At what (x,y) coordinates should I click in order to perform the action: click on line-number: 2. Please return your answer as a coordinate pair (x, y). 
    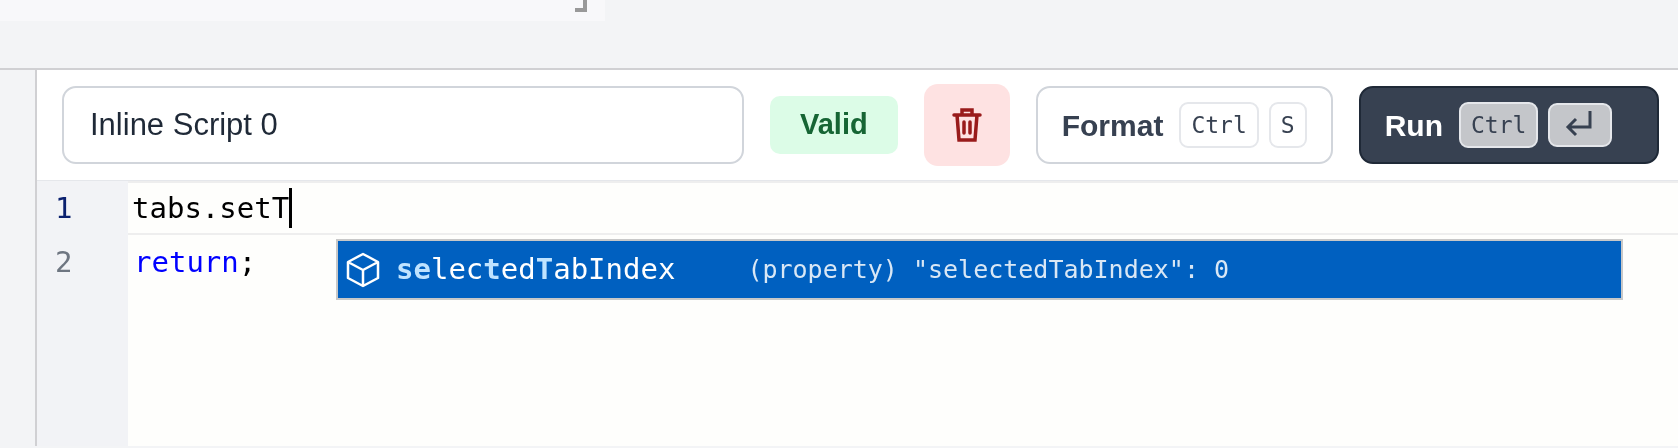
    Looking at the image, I should click on (64, 262).